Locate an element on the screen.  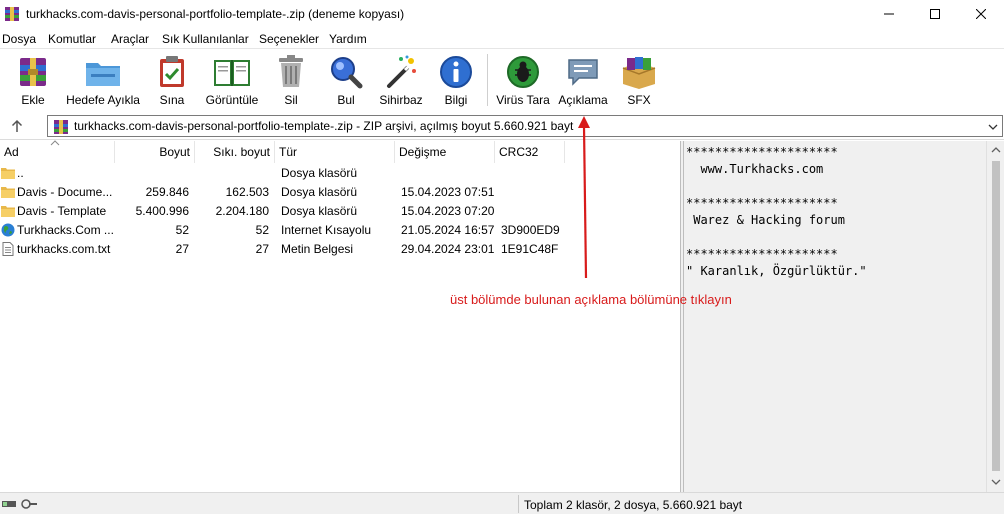
scrollbar-thumb is located at coordinates (996, 316).